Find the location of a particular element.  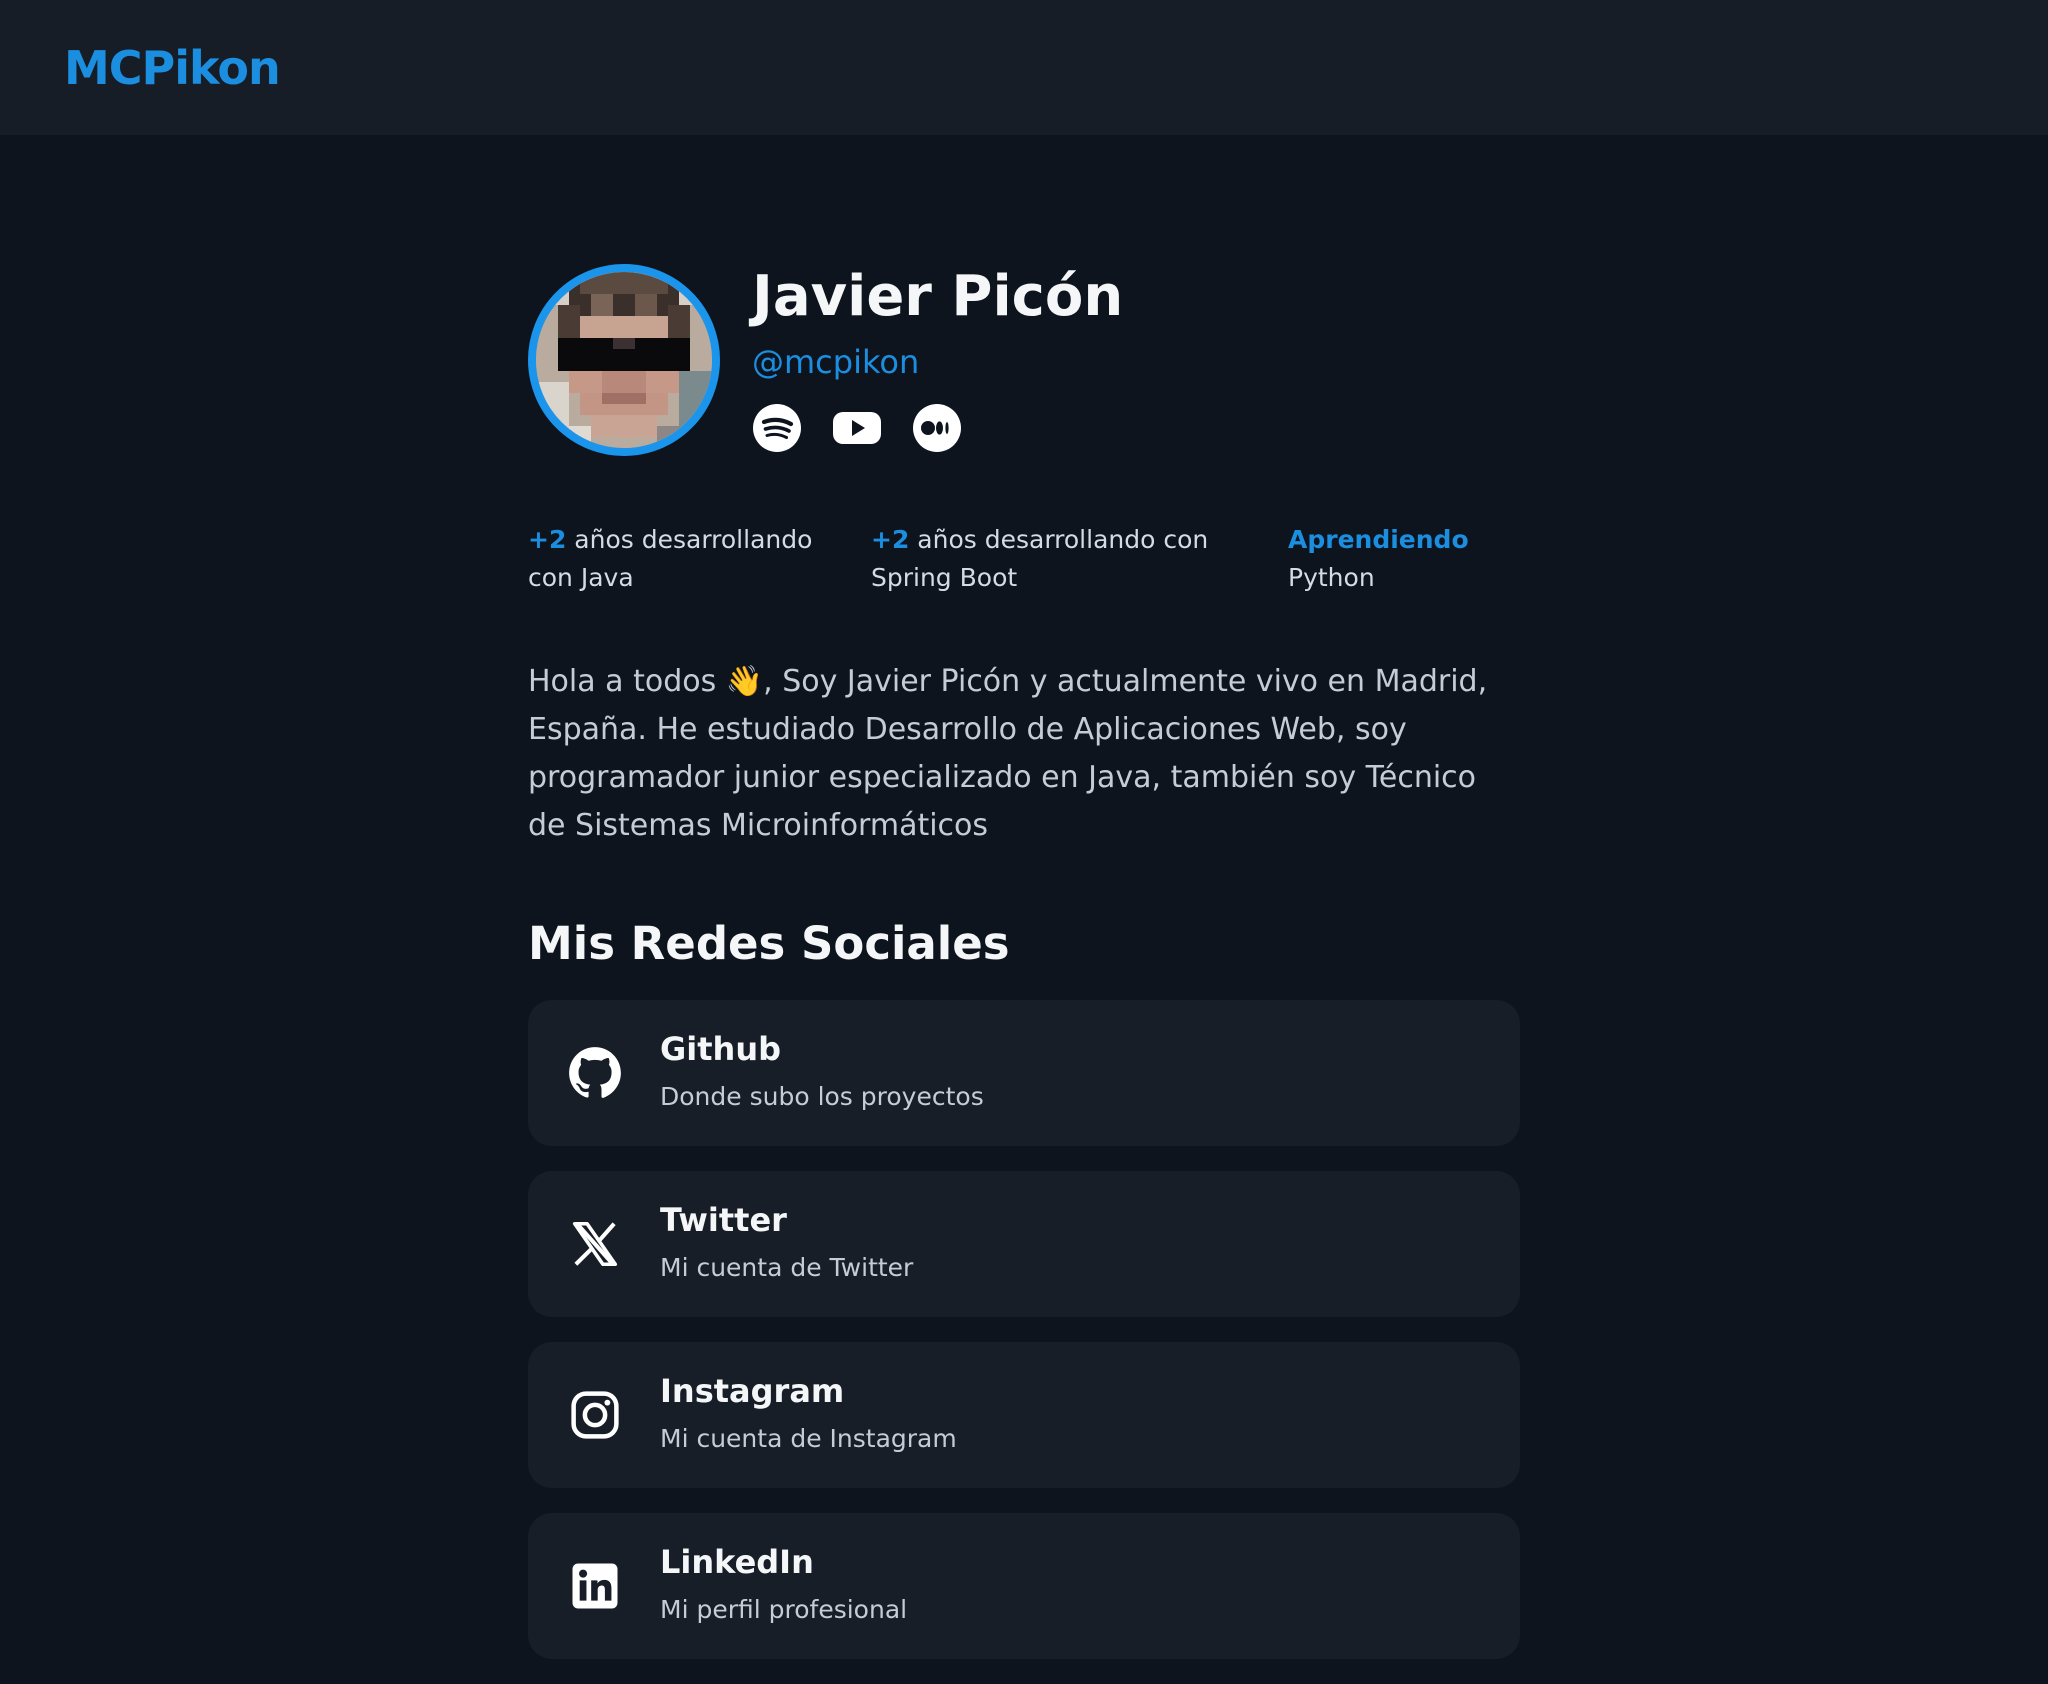

card-title: LinkedIn is located at coordinates (737, 1562).